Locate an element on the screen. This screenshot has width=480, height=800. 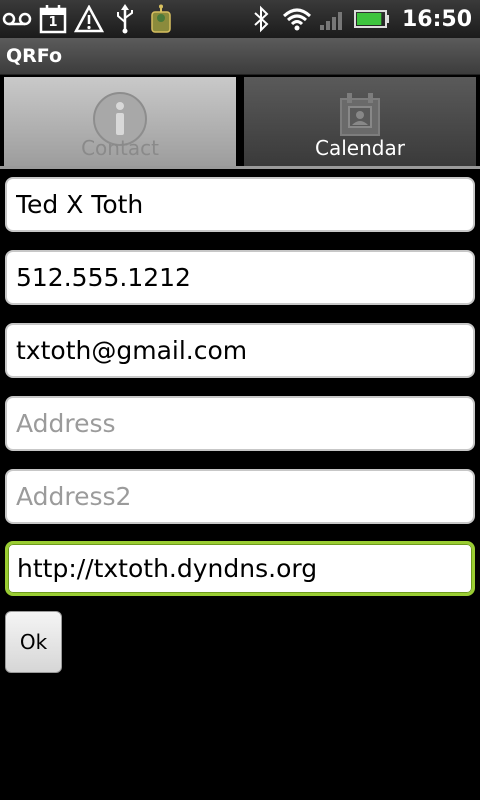
email-field is located at coordinates (240, 350).